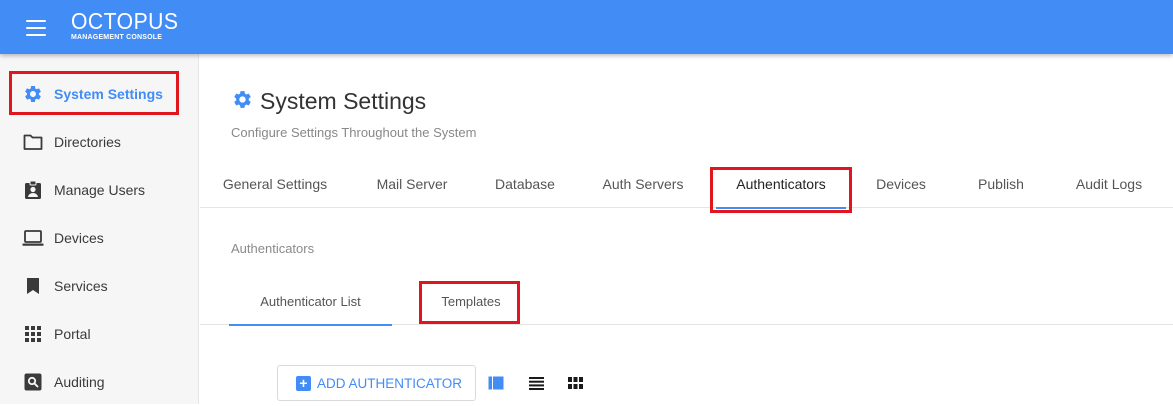  Describe the element at coordinates (525, 184) in the screenshot. I see `tab-database: Database` at that location.